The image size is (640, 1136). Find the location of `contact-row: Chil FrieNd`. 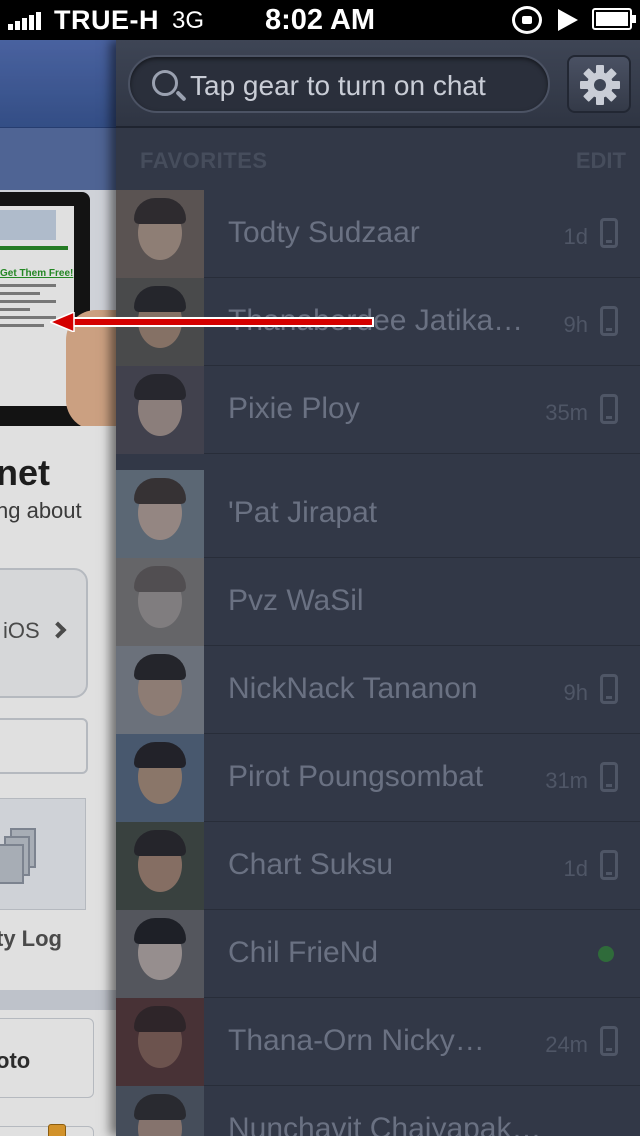

contact-row: Chil FrieNd is located at coordinates (378, 954).